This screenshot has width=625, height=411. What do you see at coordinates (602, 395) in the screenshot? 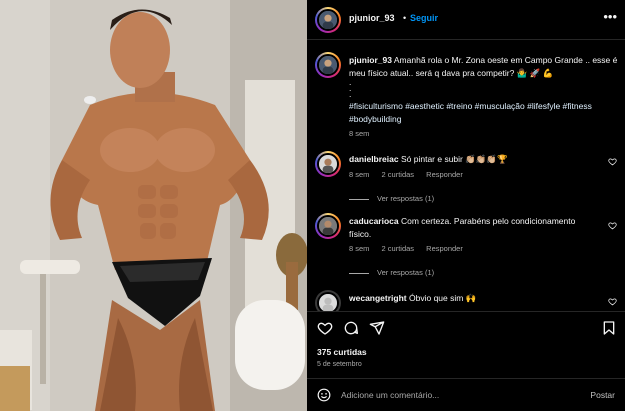
I see `post-comment-button: Postar` at bounding box center [602, 395].